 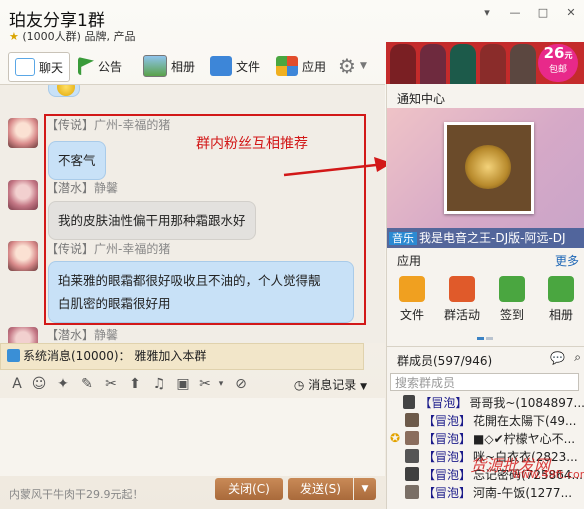 I want to click on image-icon: ▣, so click(x=183, y=384).